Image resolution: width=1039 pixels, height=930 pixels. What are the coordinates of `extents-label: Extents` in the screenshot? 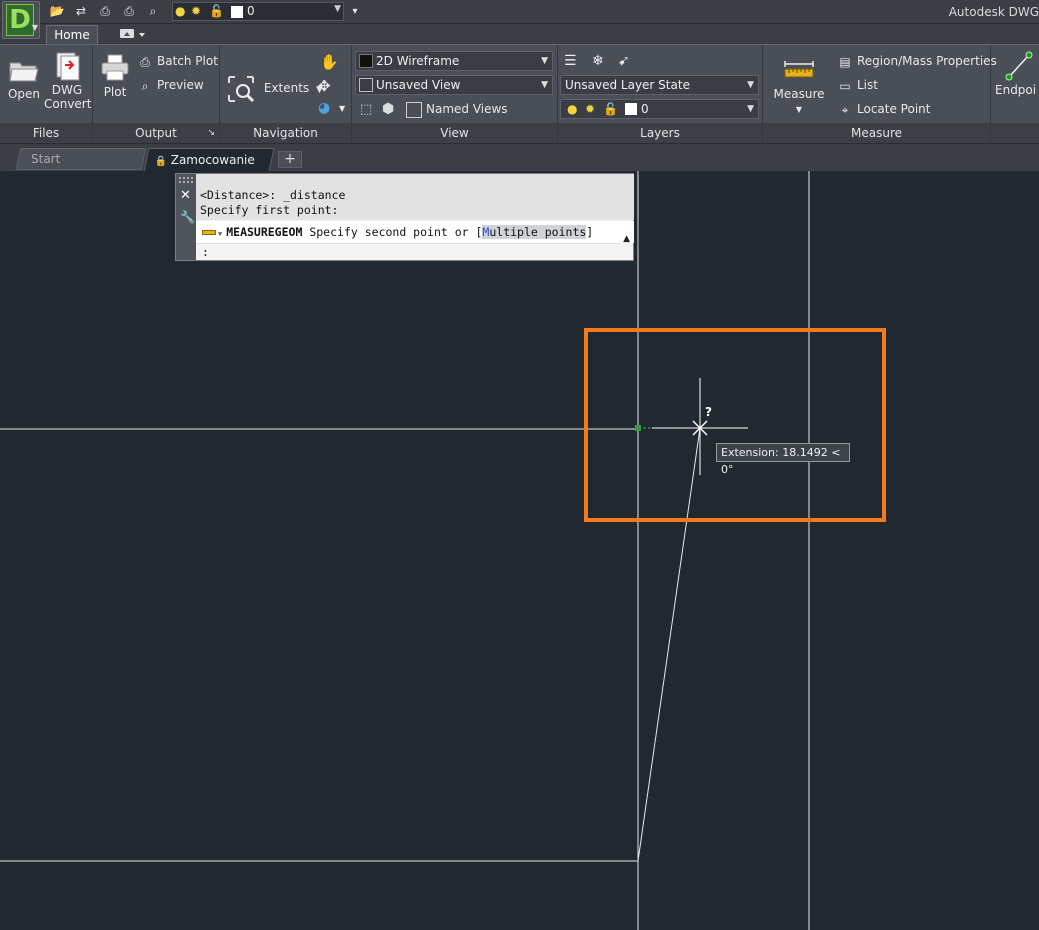 It's located at (286, 88).